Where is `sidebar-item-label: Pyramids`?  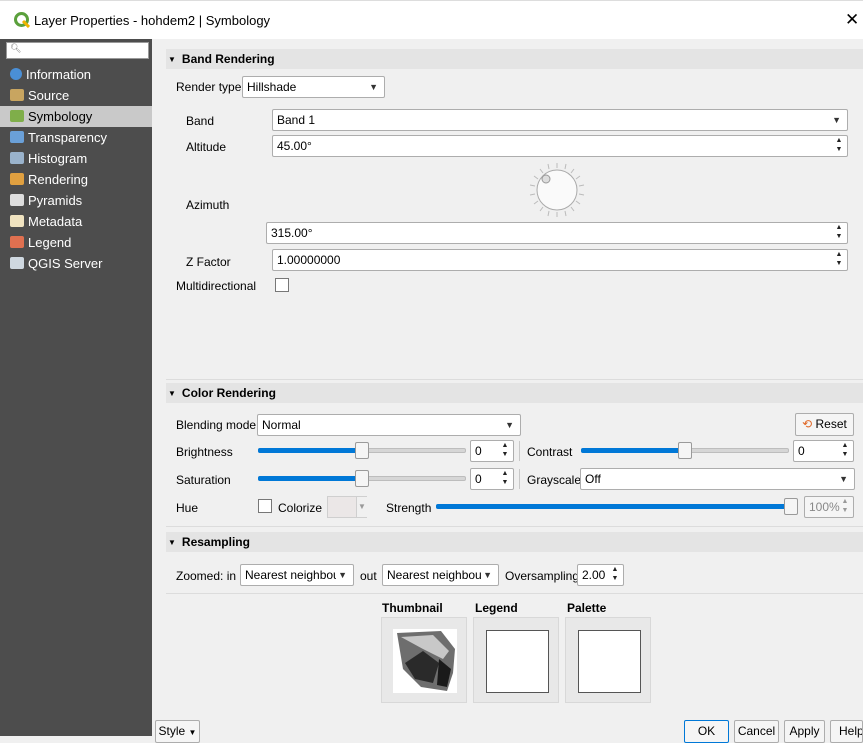 sidebar-item-label: Pyramids is located at coordinates (55, 200).